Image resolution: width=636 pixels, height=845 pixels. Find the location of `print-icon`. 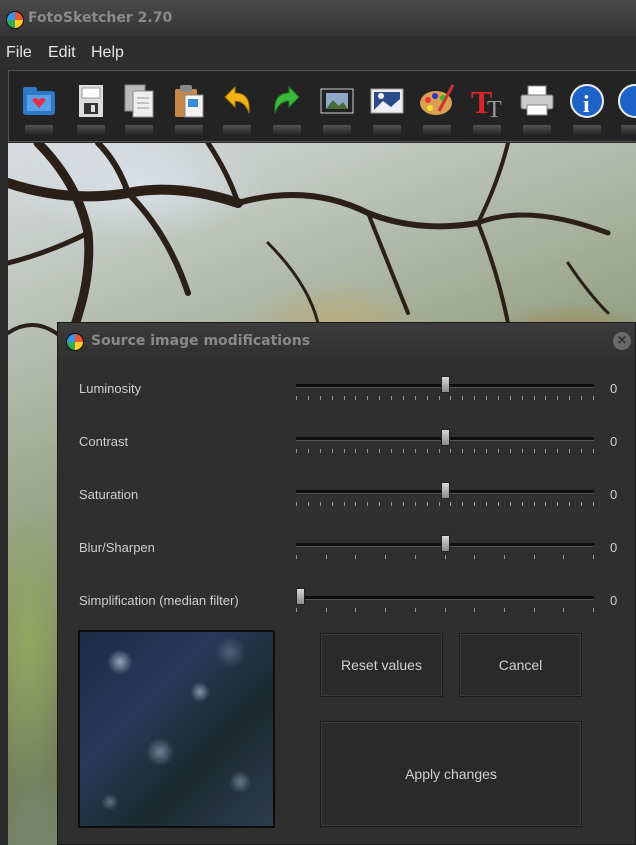

print-icon is located at coordinates (537, 108).